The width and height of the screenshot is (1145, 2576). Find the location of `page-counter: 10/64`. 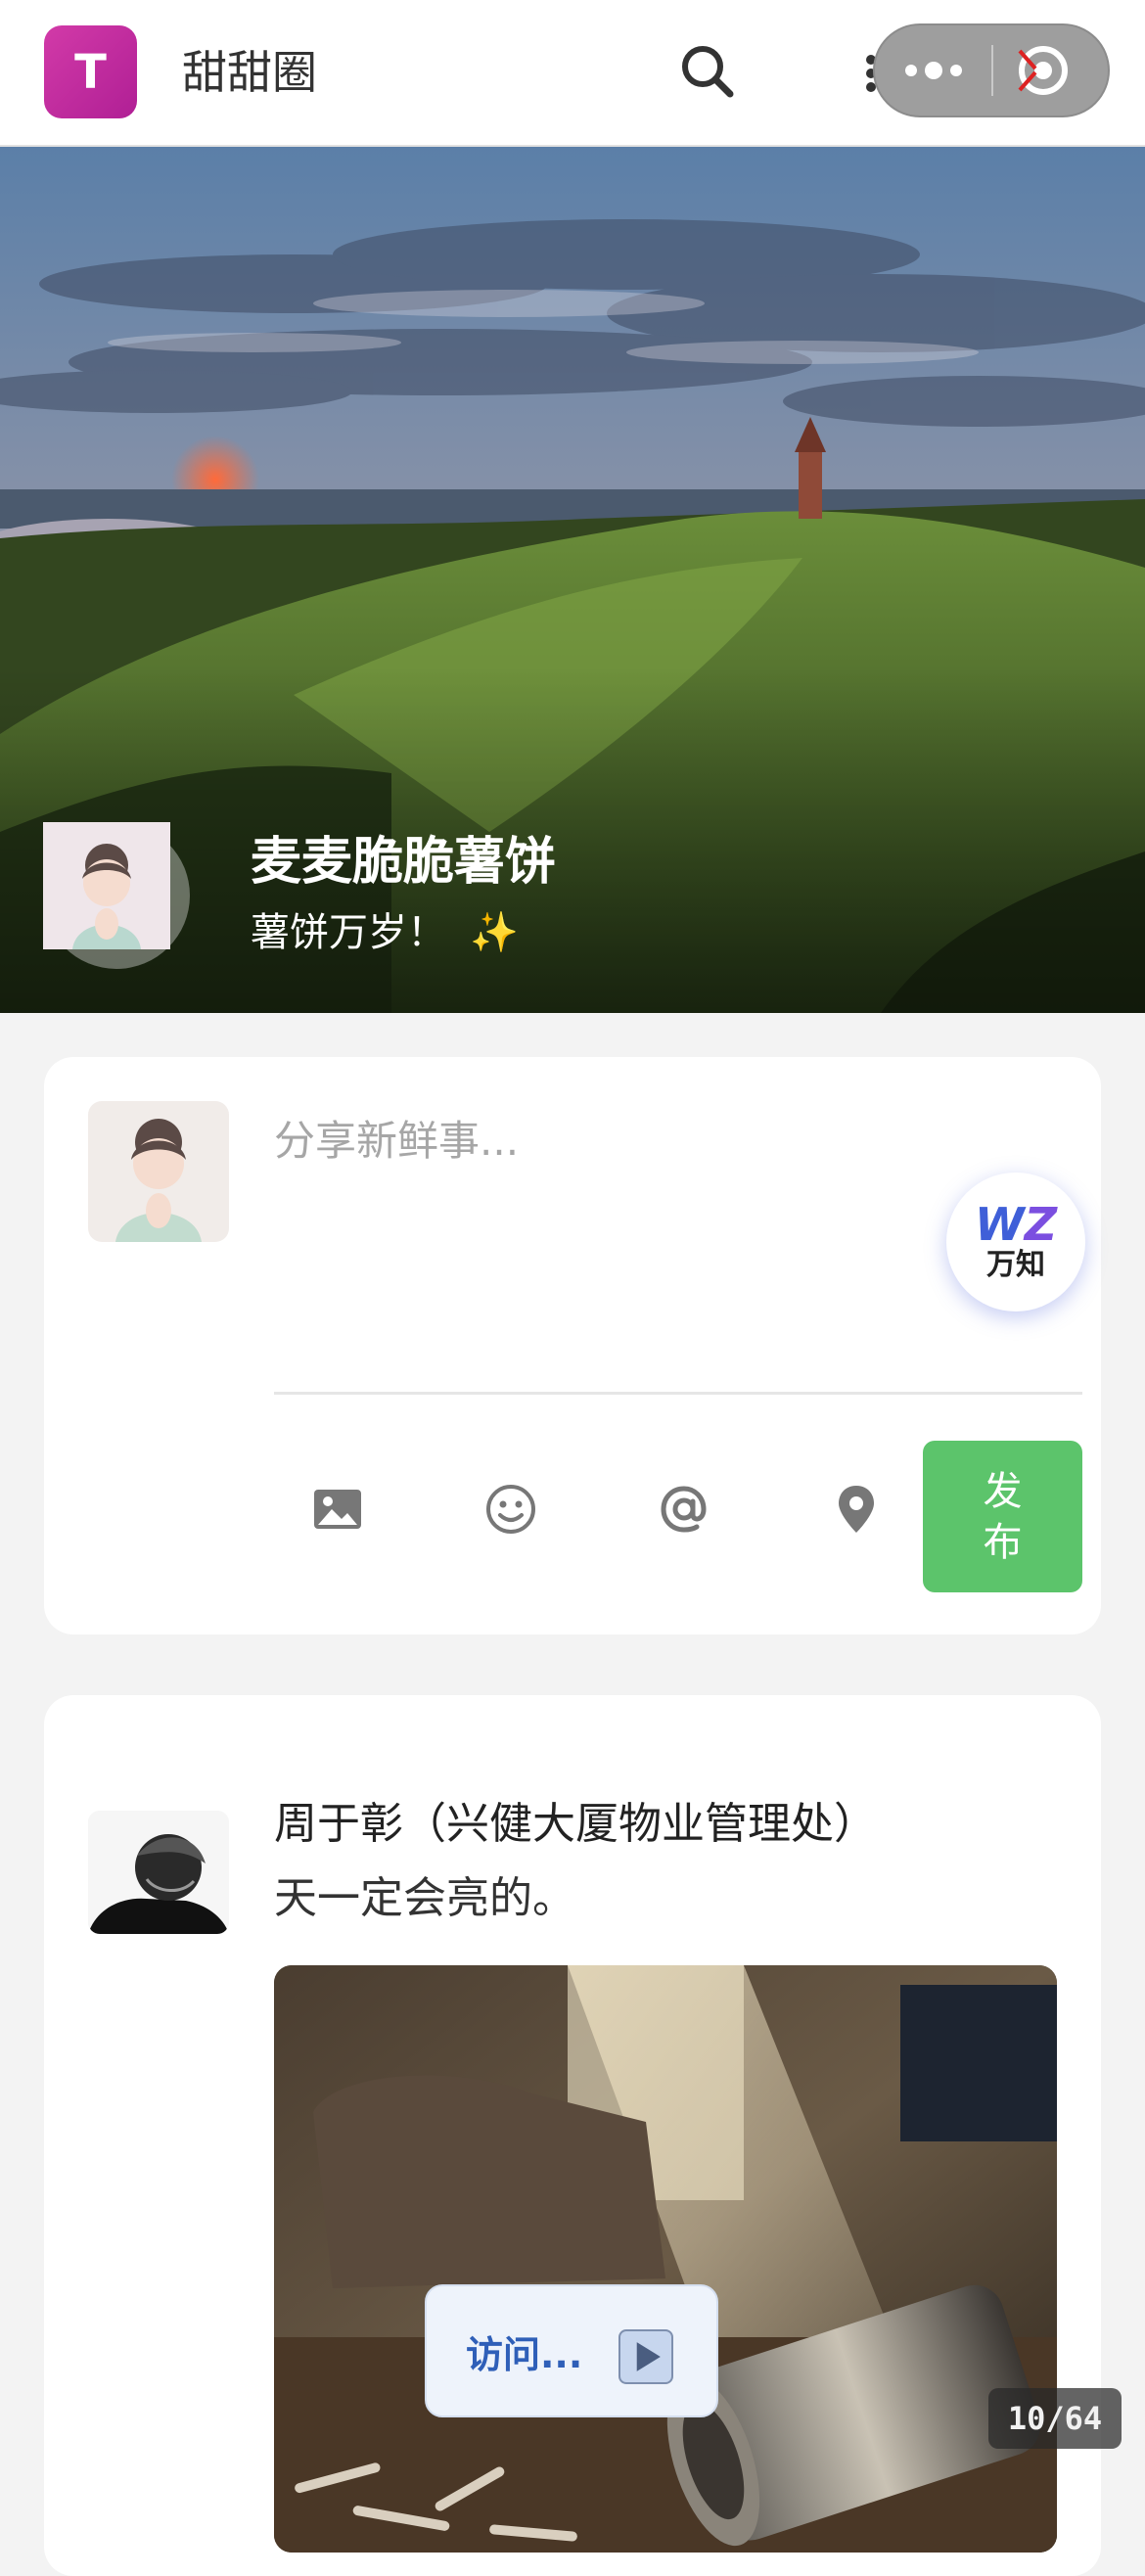

page-counter: 10/64 is located at coordinates (1055, 2418).